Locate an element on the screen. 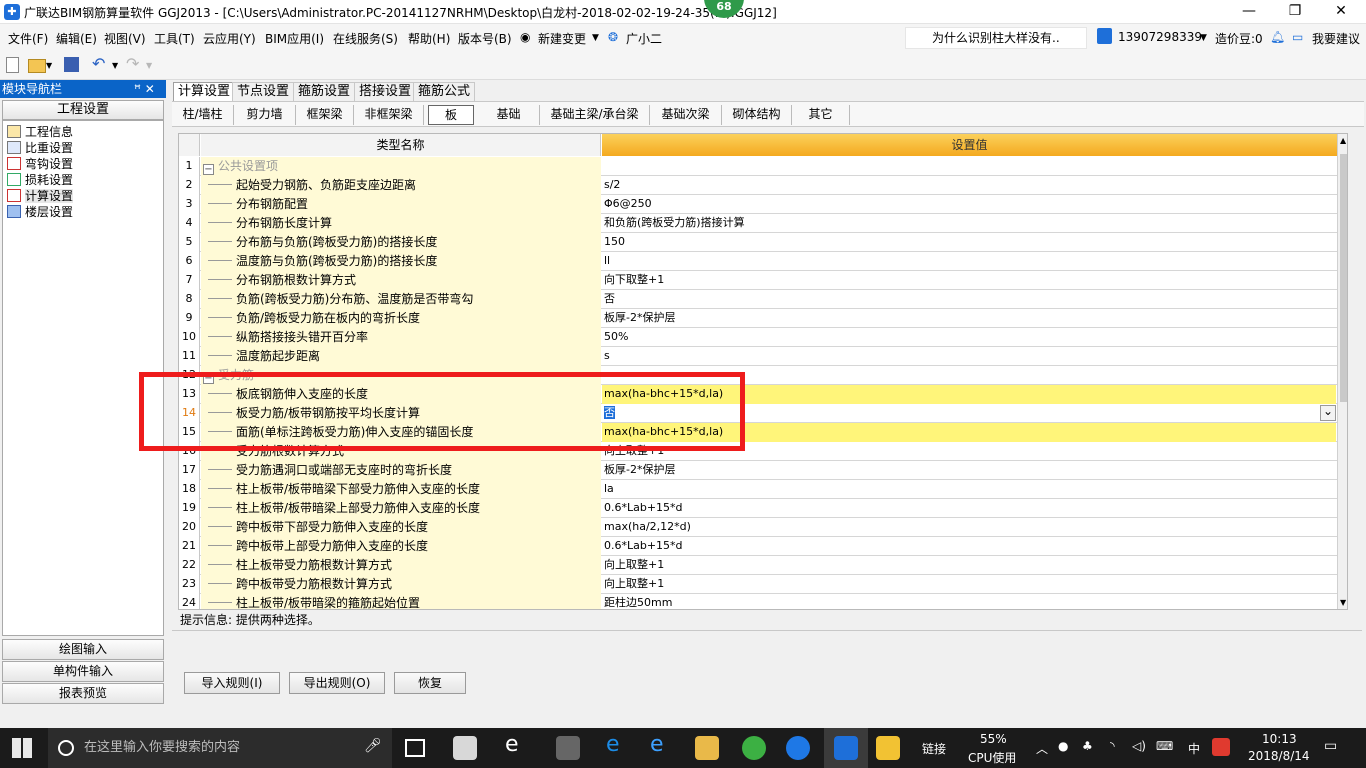 The image size is (1366, 768). ime-indicator: 中 is located at coordinates (1194, 748).